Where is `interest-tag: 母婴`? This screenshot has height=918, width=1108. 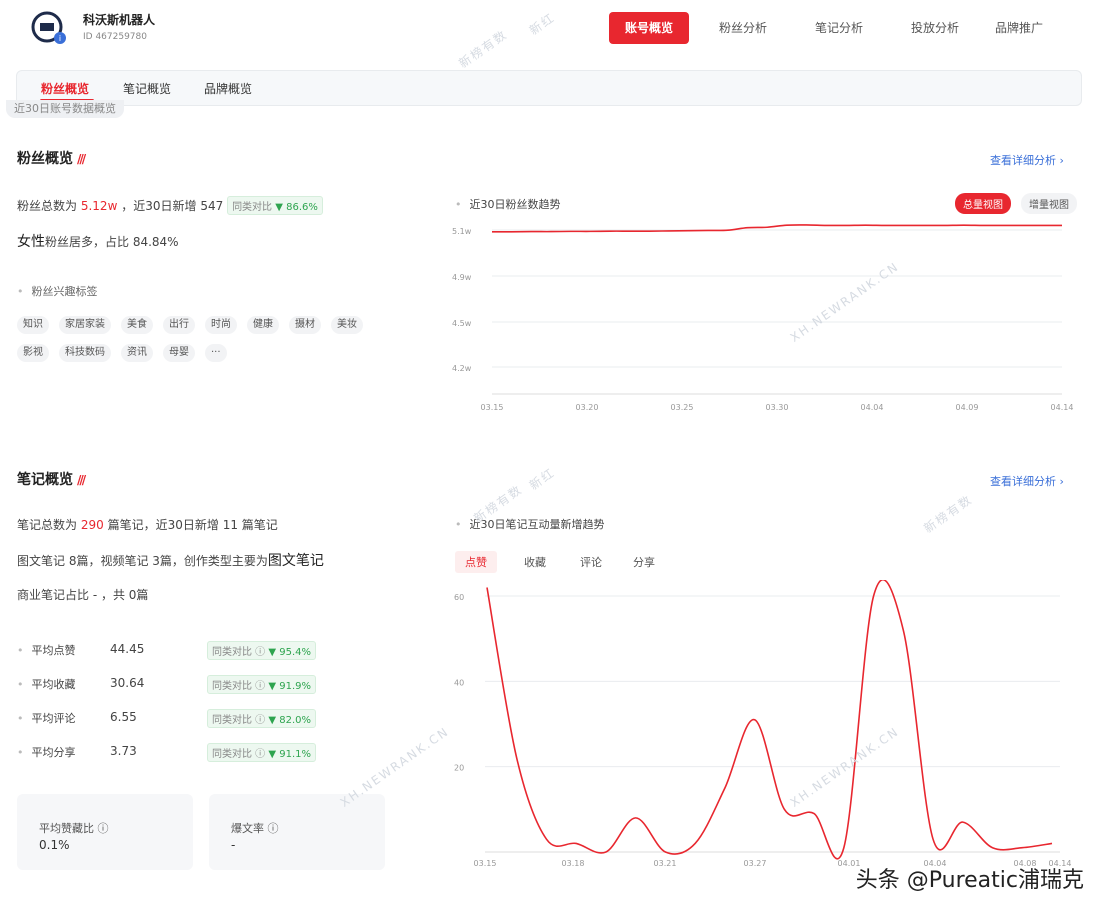
interest-tag: 母婴 is located at coordinates (179, 353).